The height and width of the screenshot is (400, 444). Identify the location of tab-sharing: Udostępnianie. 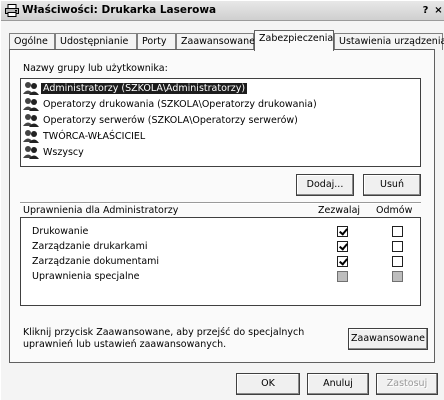
(96, 41).